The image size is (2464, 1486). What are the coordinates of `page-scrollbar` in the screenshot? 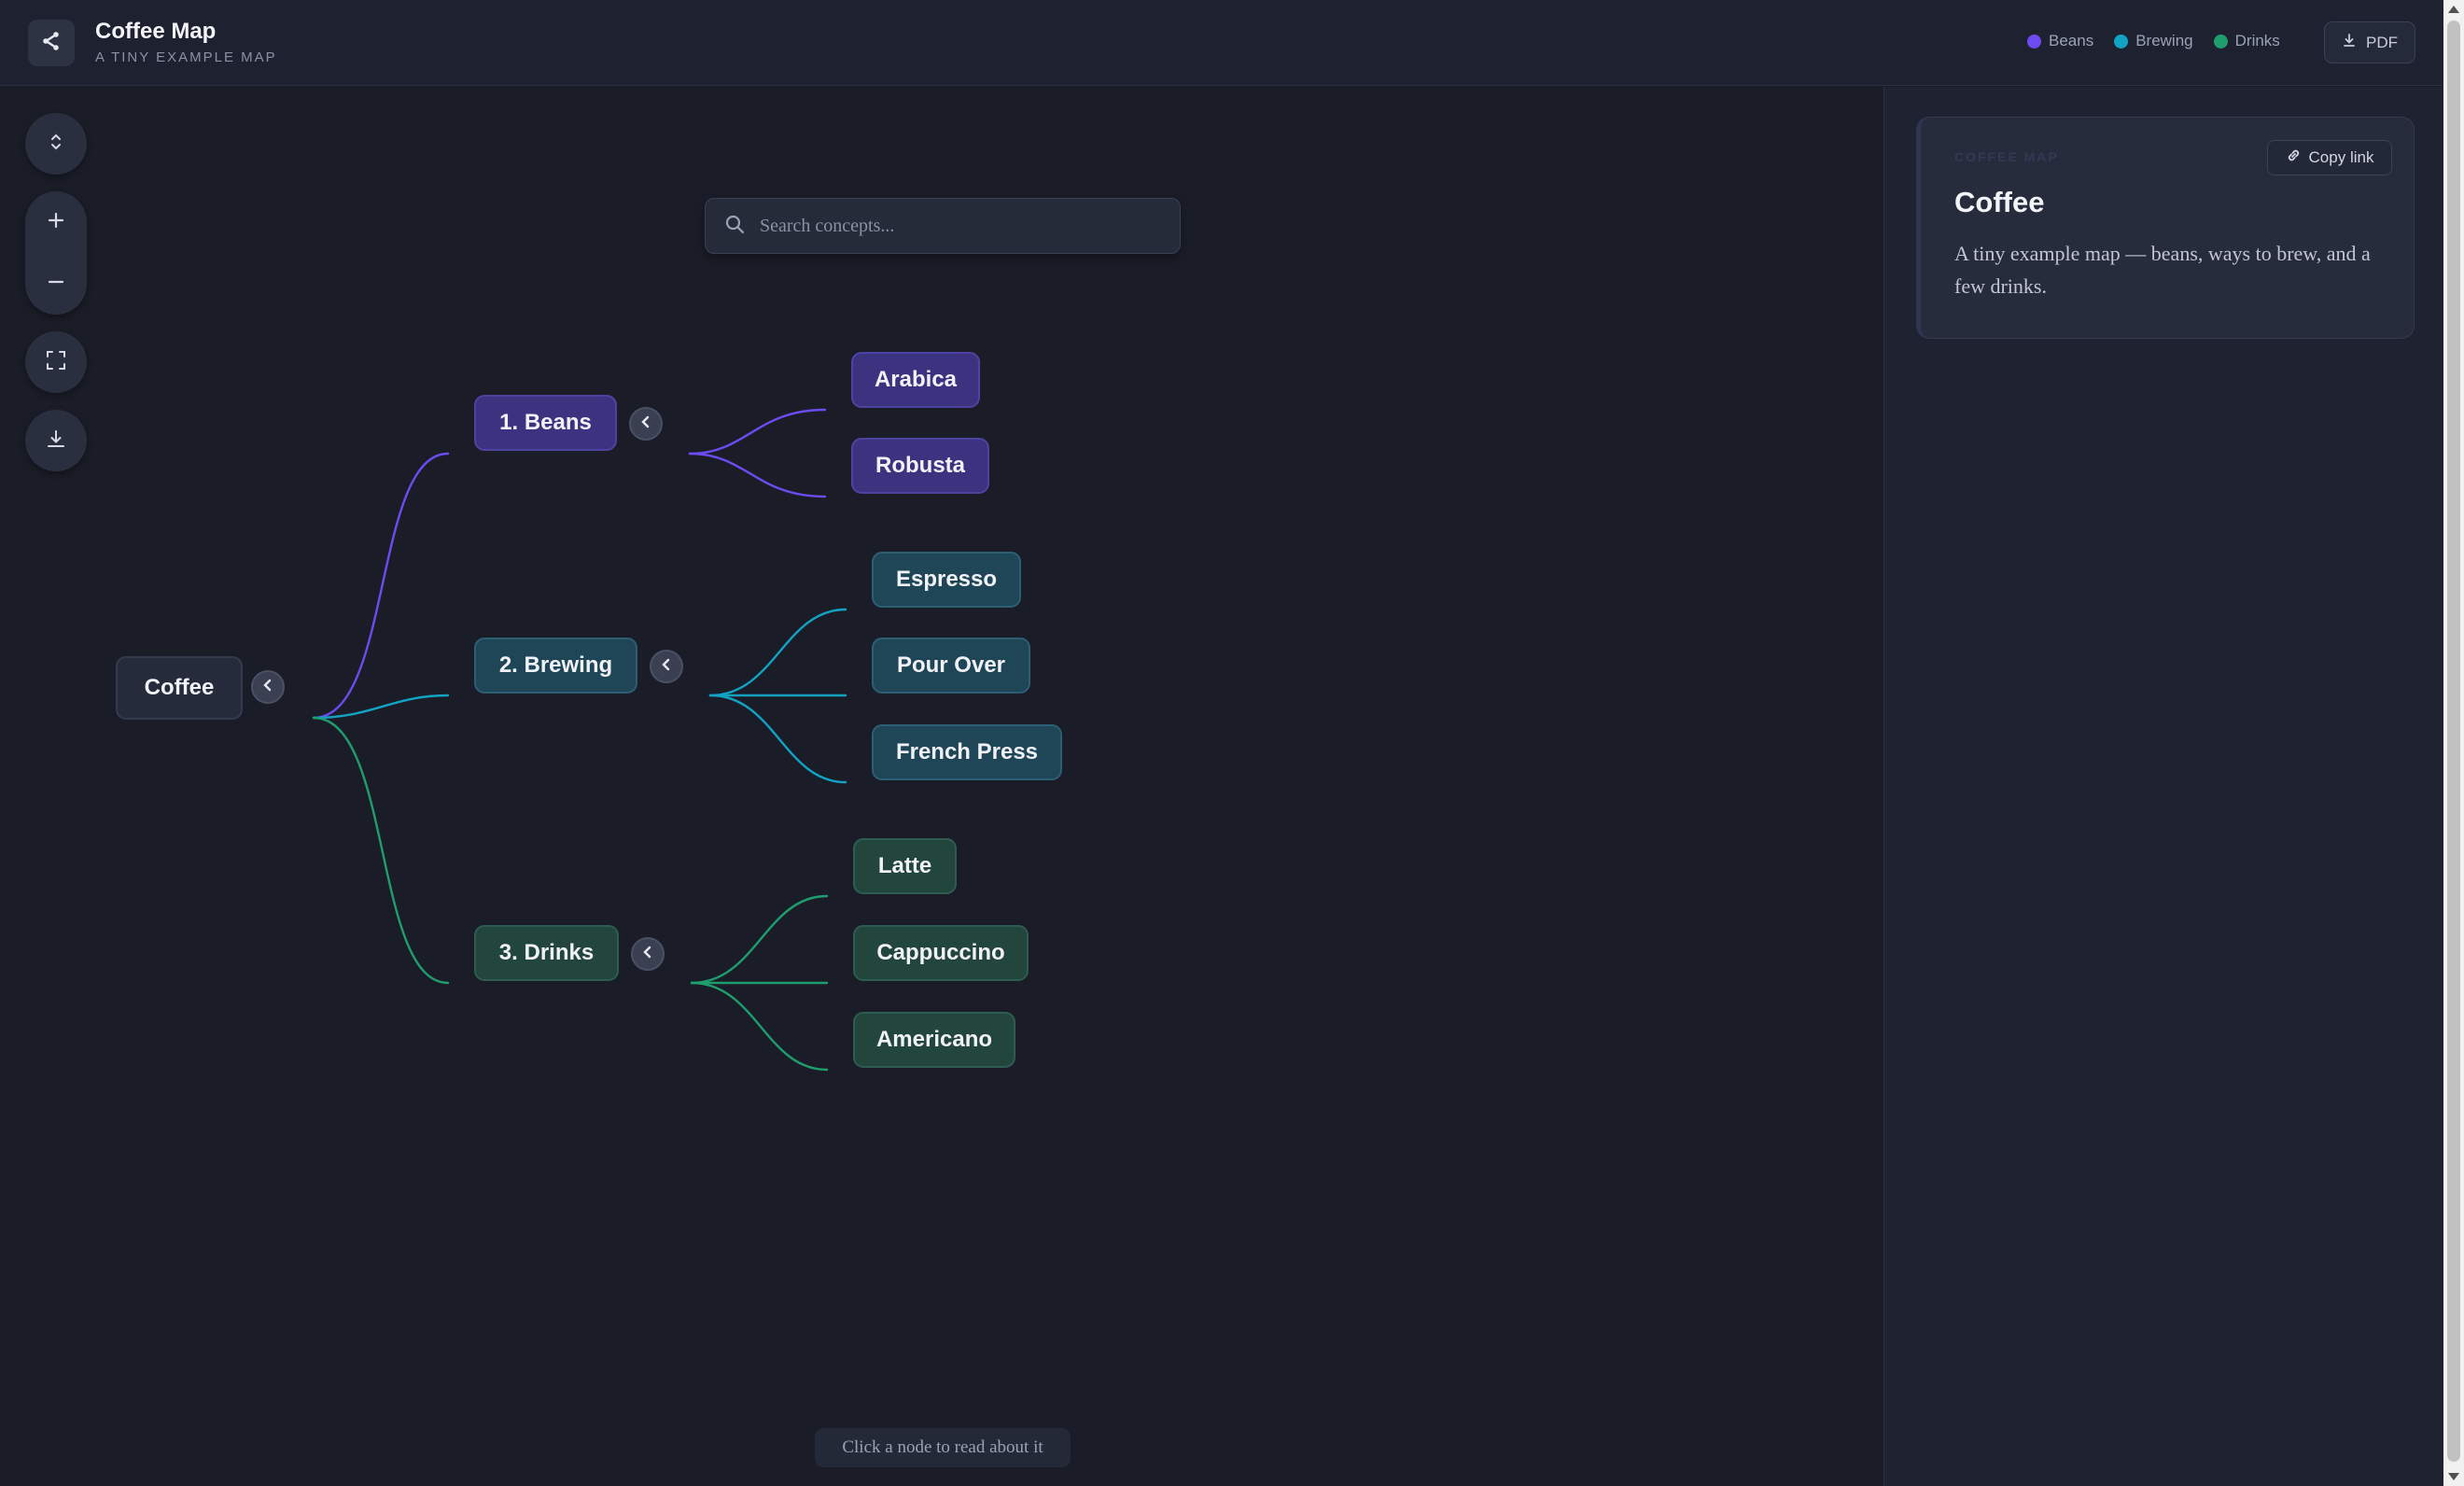 It's located at (2453, 743).